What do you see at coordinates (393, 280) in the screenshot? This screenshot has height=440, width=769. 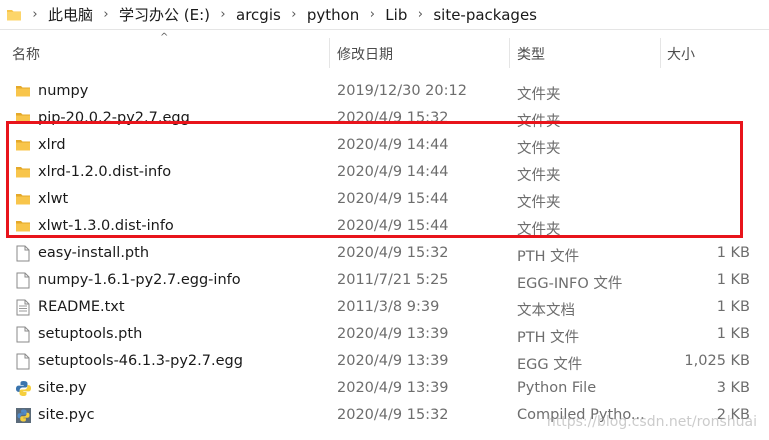 I see `file-date: 2011/7/21 5:25` at bounding box center [393, 280].